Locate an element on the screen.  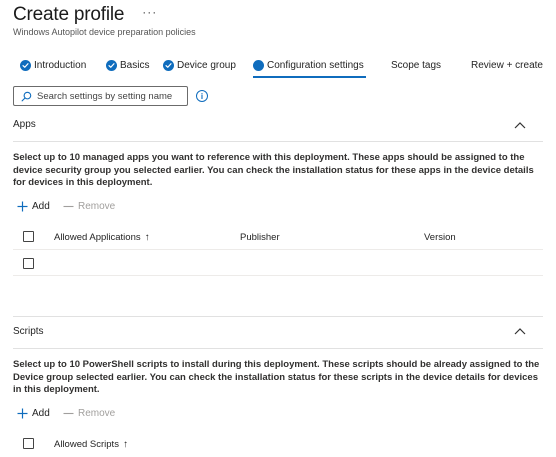
ellipsis-icon: ··· is located at coordinates (149, 12).